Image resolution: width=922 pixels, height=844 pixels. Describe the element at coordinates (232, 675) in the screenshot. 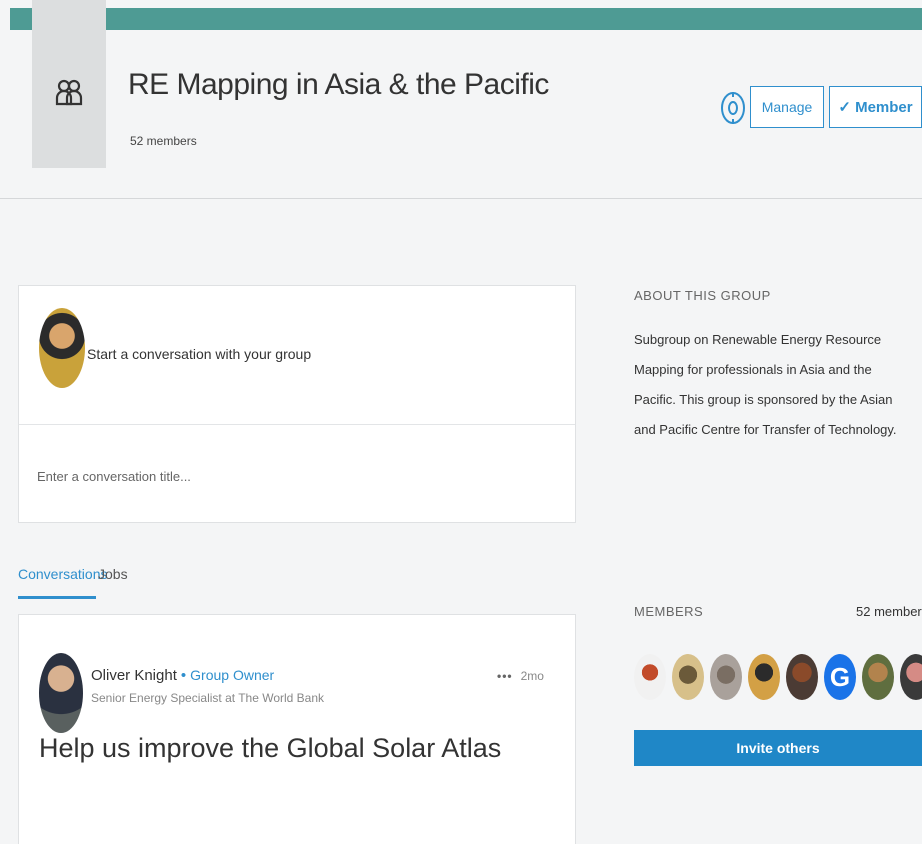

I see `role-badge: Group Owner` at that location.